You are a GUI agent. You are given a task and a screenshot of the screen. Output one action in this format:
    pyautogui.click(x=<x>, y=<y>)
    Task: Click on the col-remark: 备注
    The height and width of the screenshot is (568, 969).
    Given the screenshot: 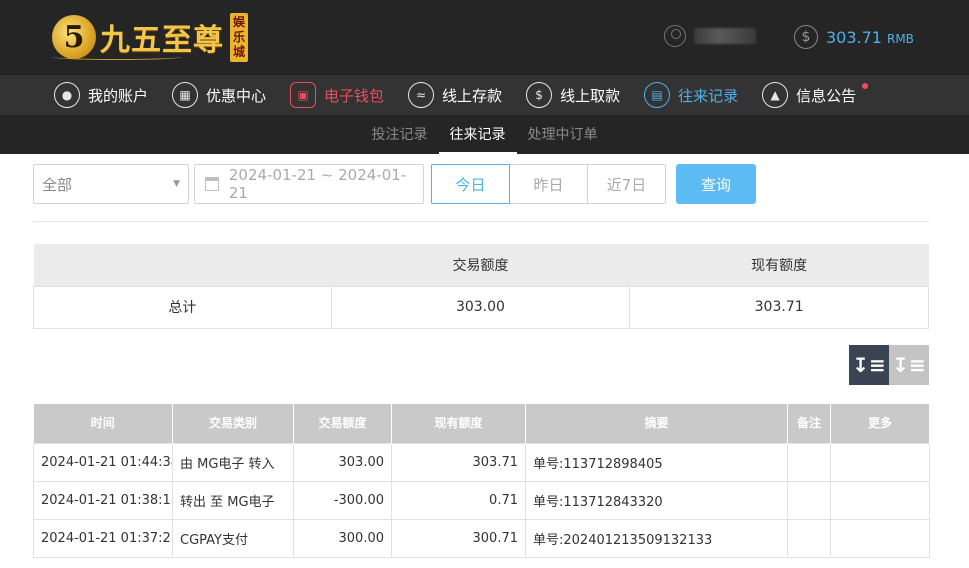 What is the action you would take?
    pyautogui.click(x=809, y=423)
    